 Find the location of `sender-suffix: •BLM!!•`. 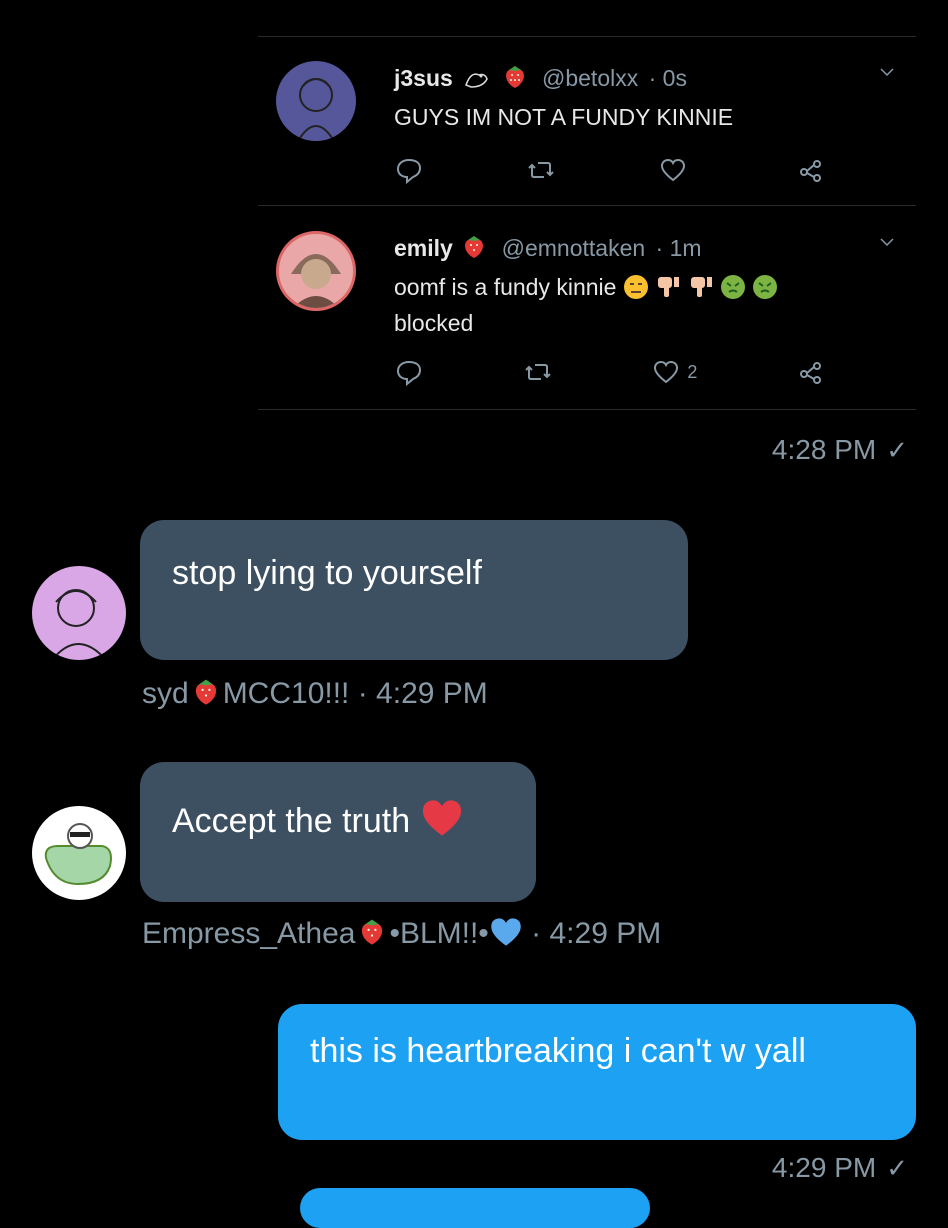

sender-suffix: •BLM!!• is located at coordinates (439, 933).